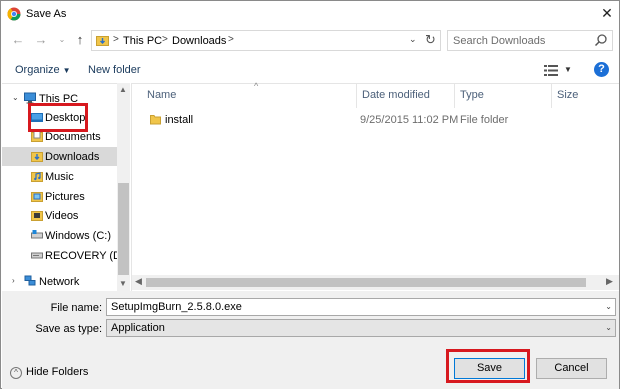 This screenshot has width=620, height=389. What do you see at coordinates (472, 95) in the screenshot?
I see `column-header-label: Type` at bounding box center [472, 95].